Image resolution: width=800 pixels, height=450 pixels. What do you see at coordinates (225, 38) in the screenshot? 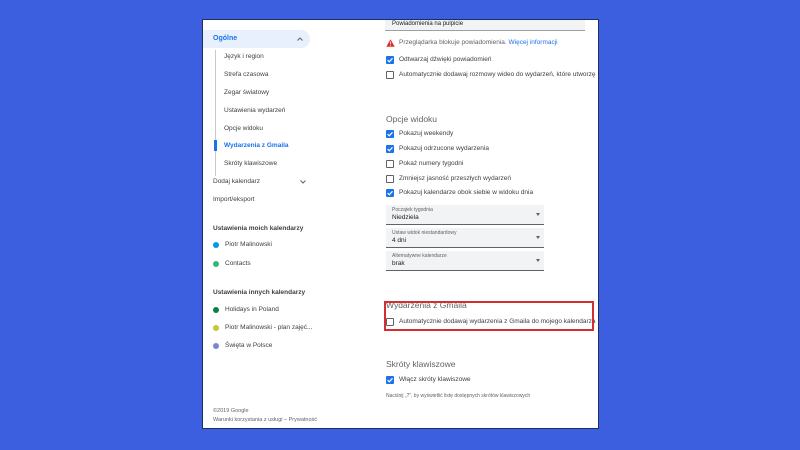
I see `sidebar-item-general-label: Ogólne` at bounding box center [225, 38].